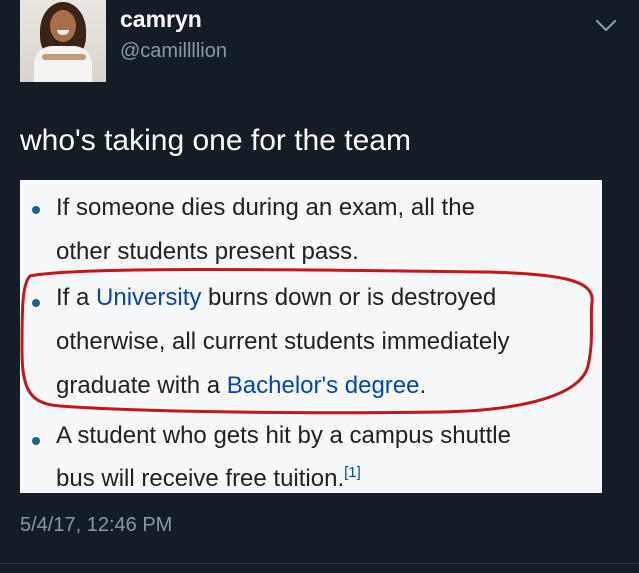 The width and height of the screenshot is (639, 573). I want to click on text-segment: graduate with a, so click(141, 385).